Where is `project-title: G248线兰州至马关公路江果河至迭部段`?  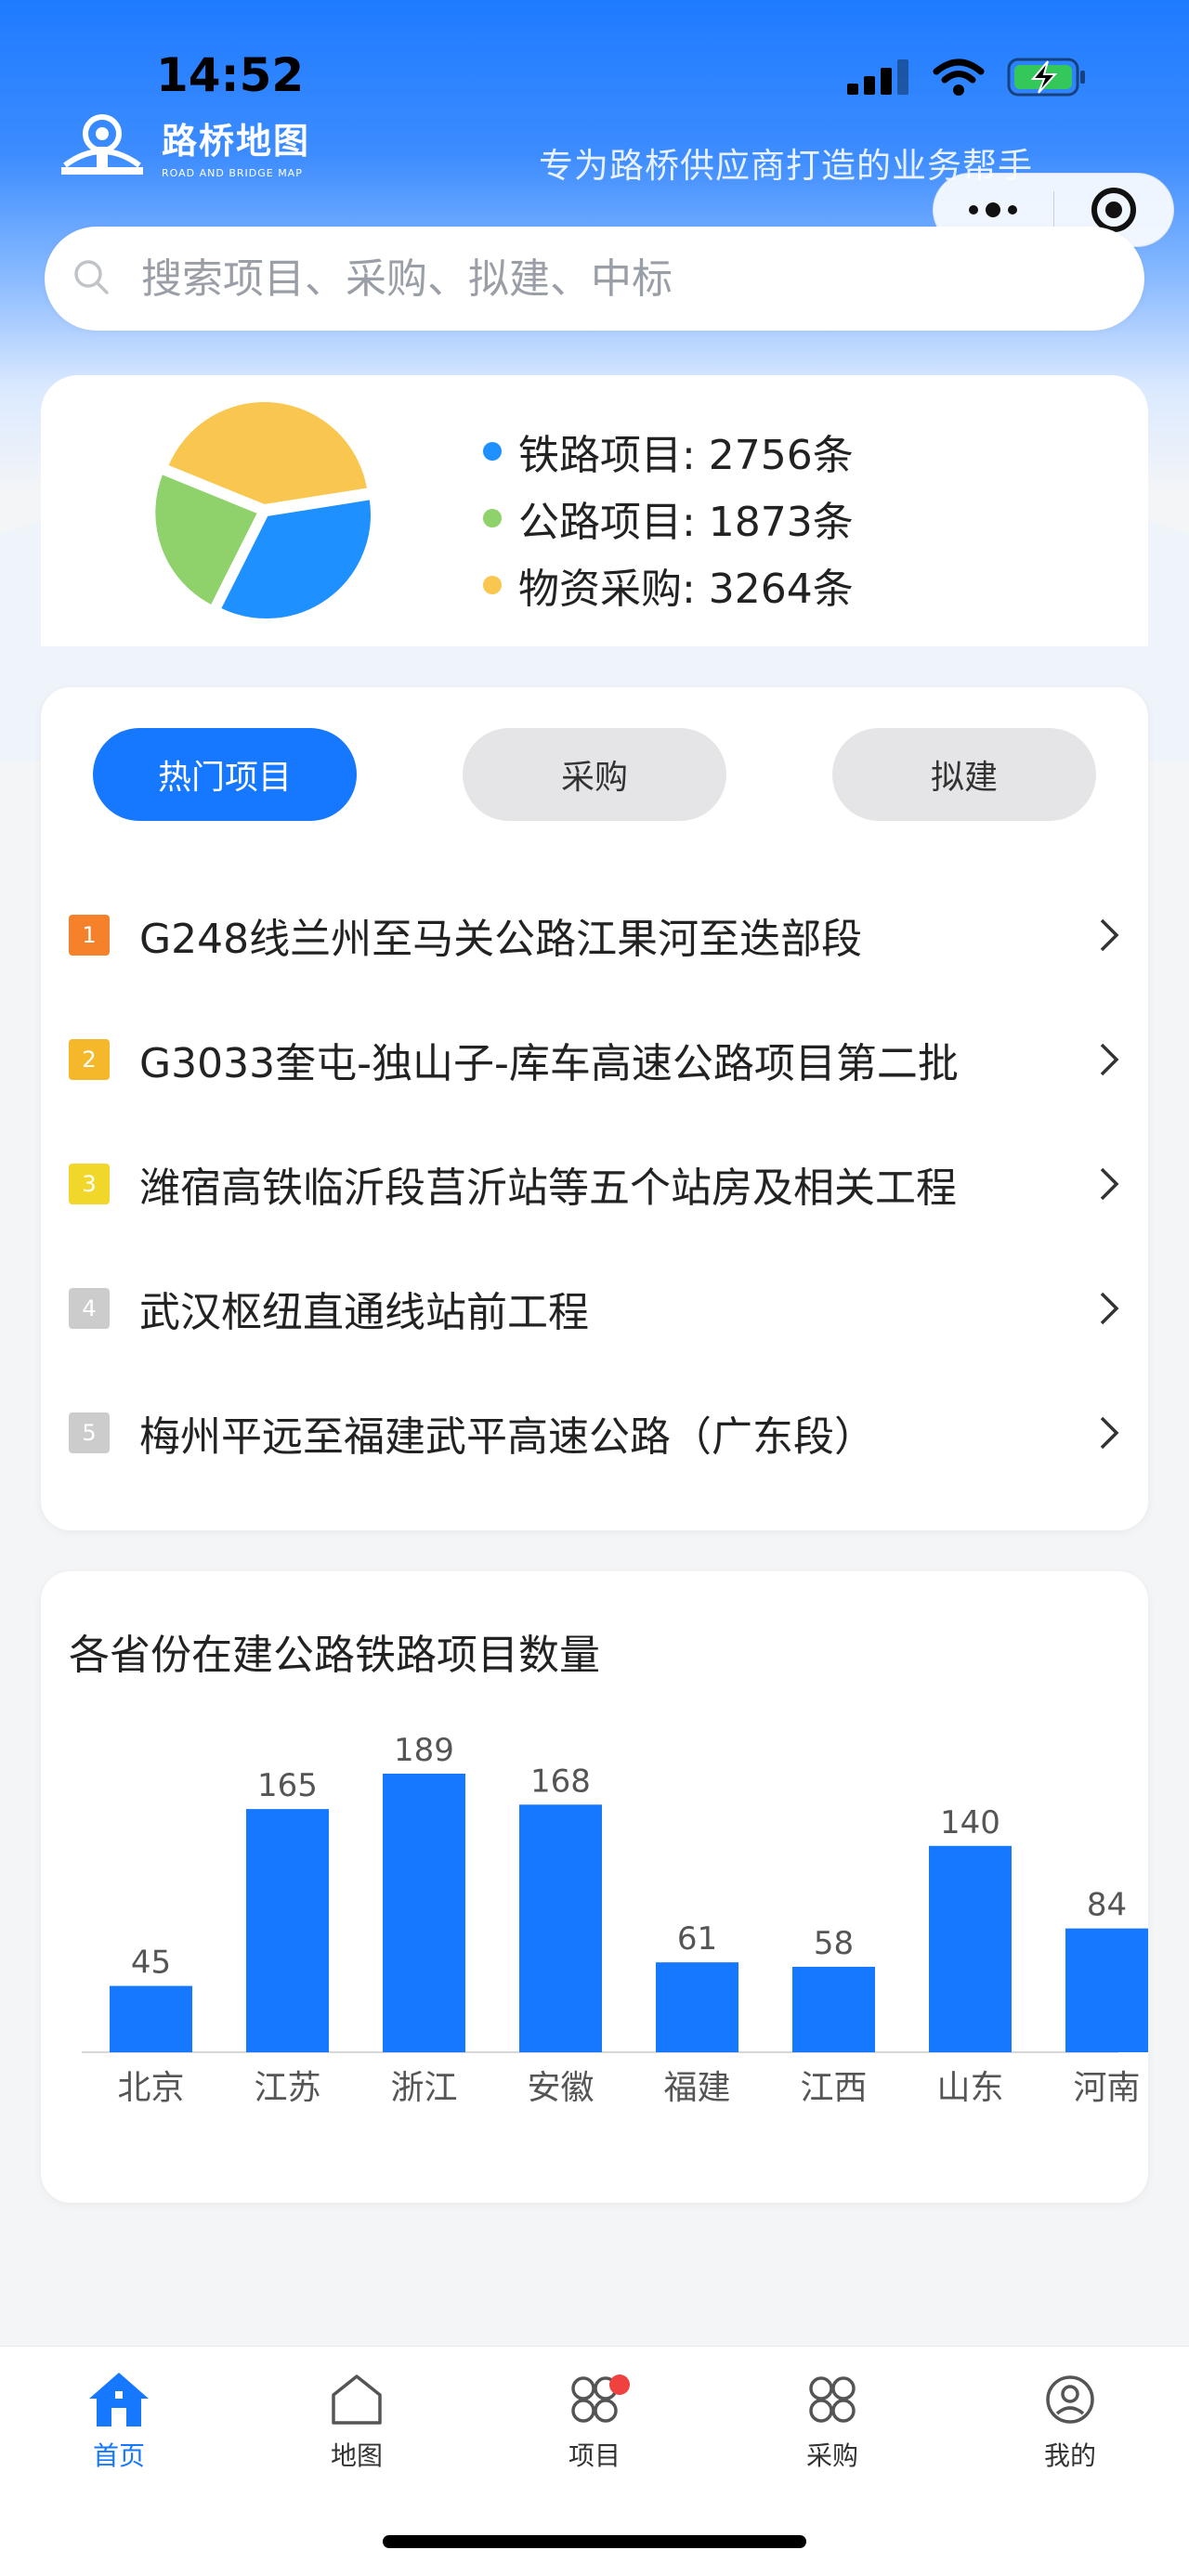
project-title: G248线兰州至马关公路江果河至迭部段 is located at coordinates (501, 939).